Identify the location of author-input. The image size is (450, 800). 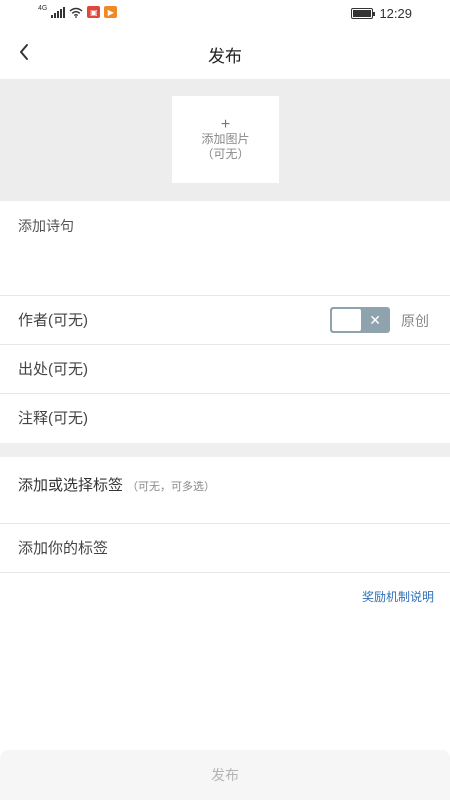
(168, 320).